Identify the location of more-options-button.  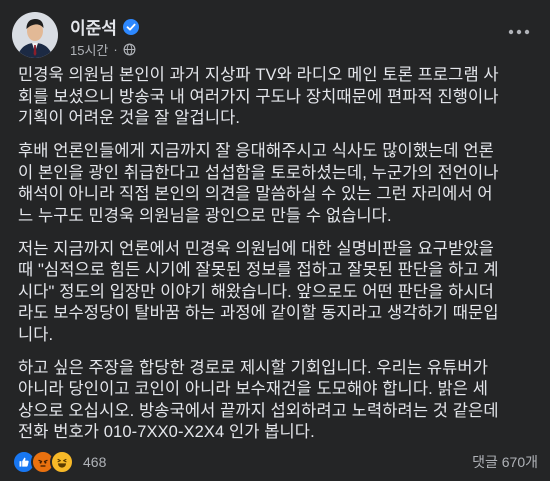
(519, 32).